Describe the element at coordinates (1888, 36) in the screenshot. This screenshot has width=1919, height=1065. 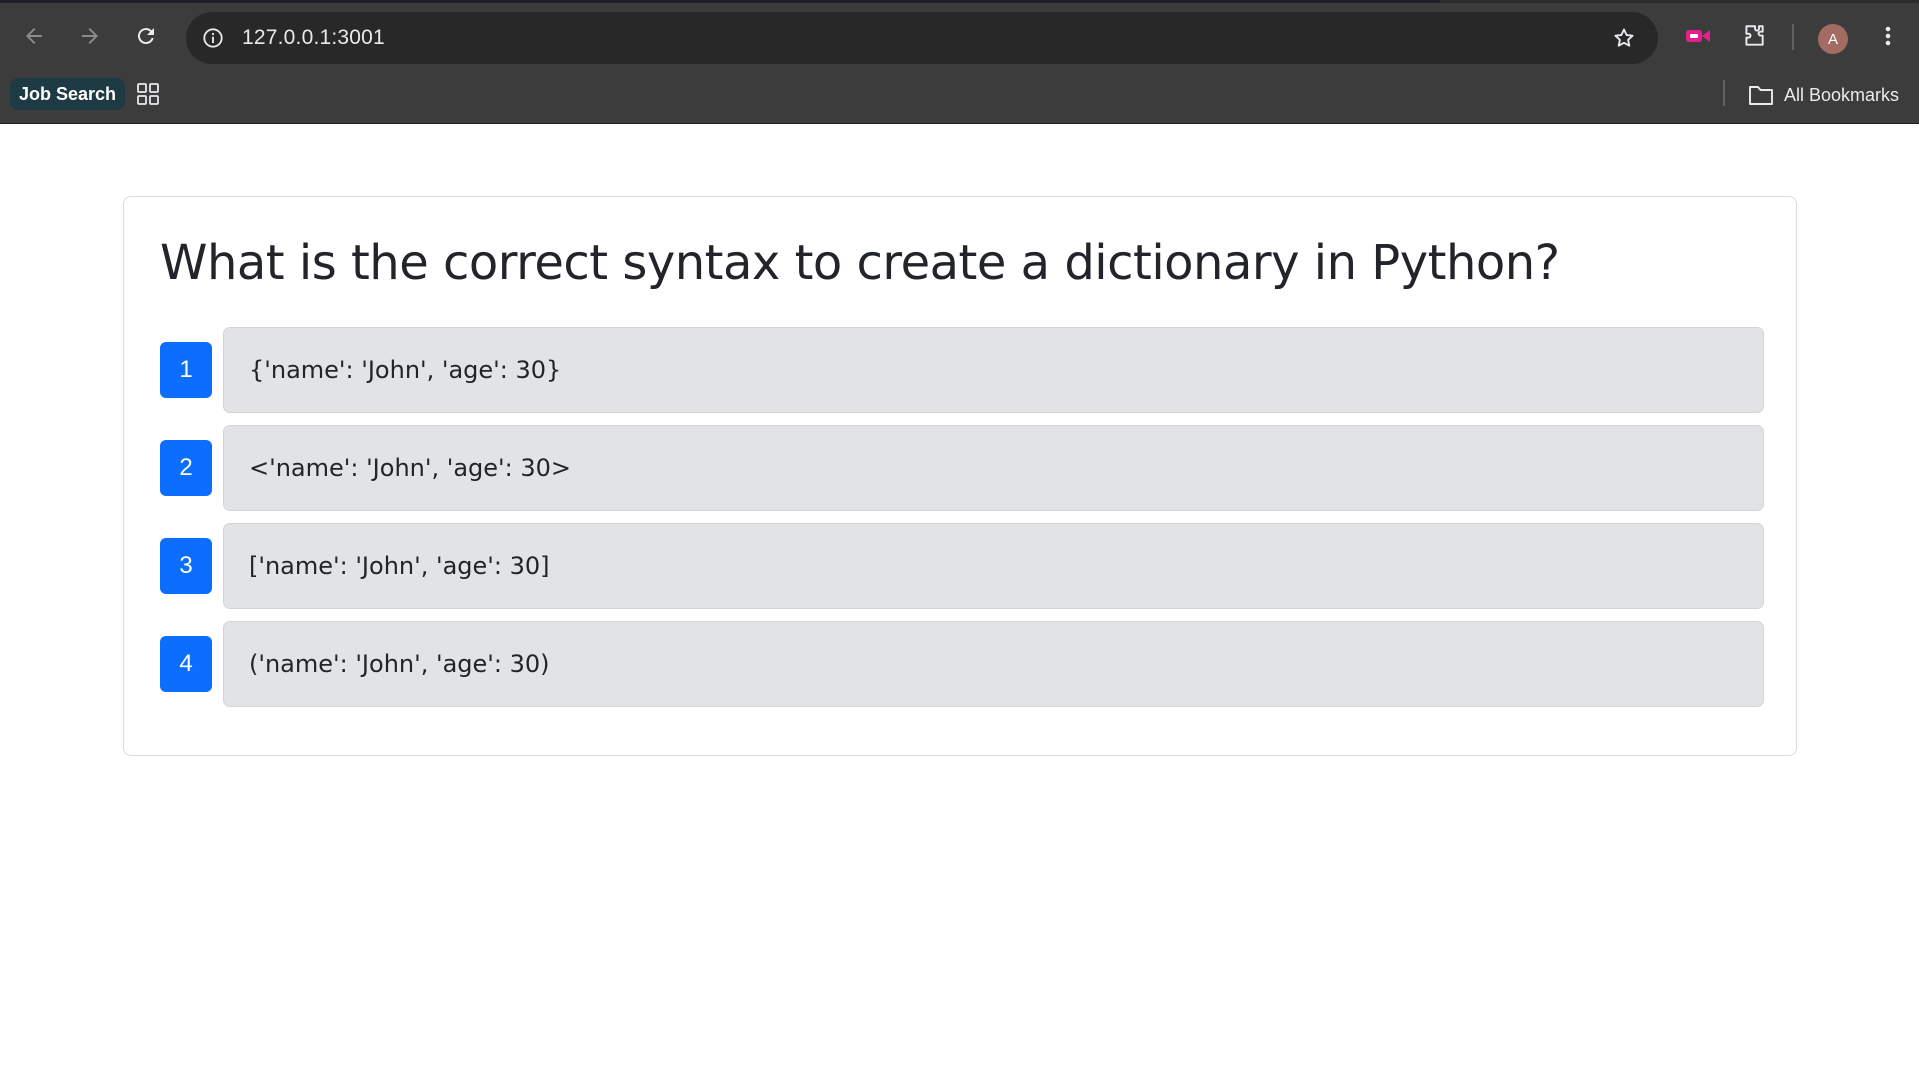
I see `menu-dots-icon` at that location.